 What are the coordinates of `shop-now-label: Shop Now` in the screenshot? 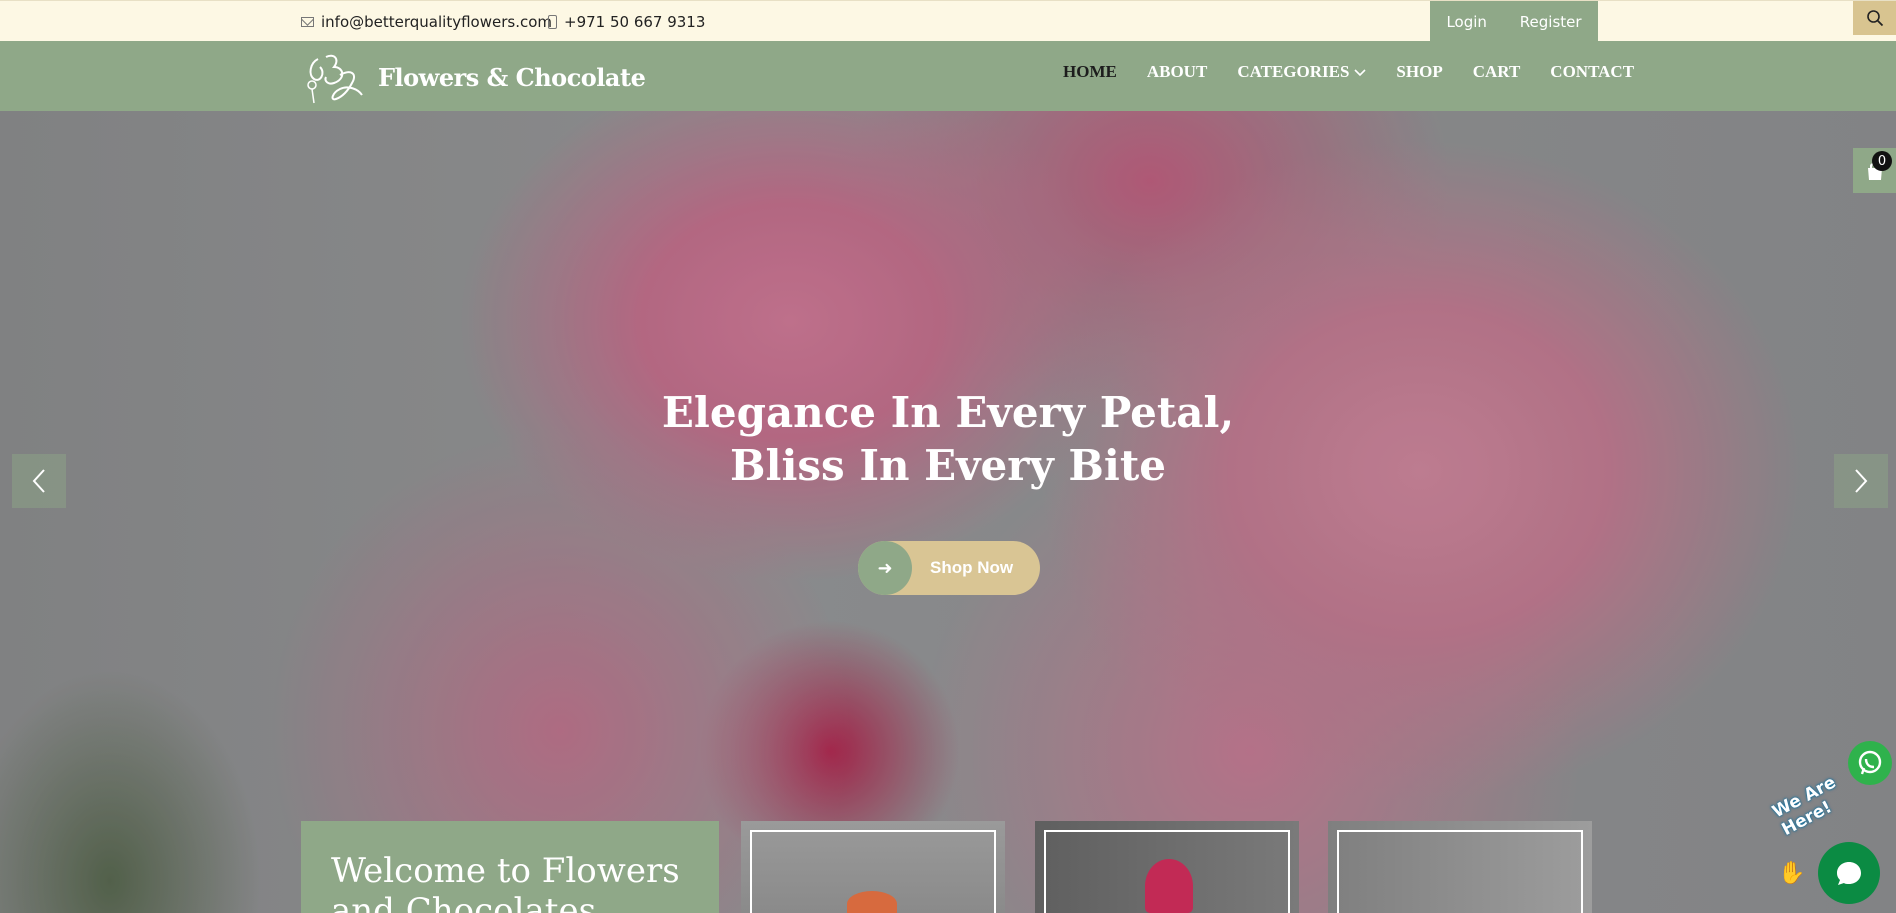 It's located at (972, 567).